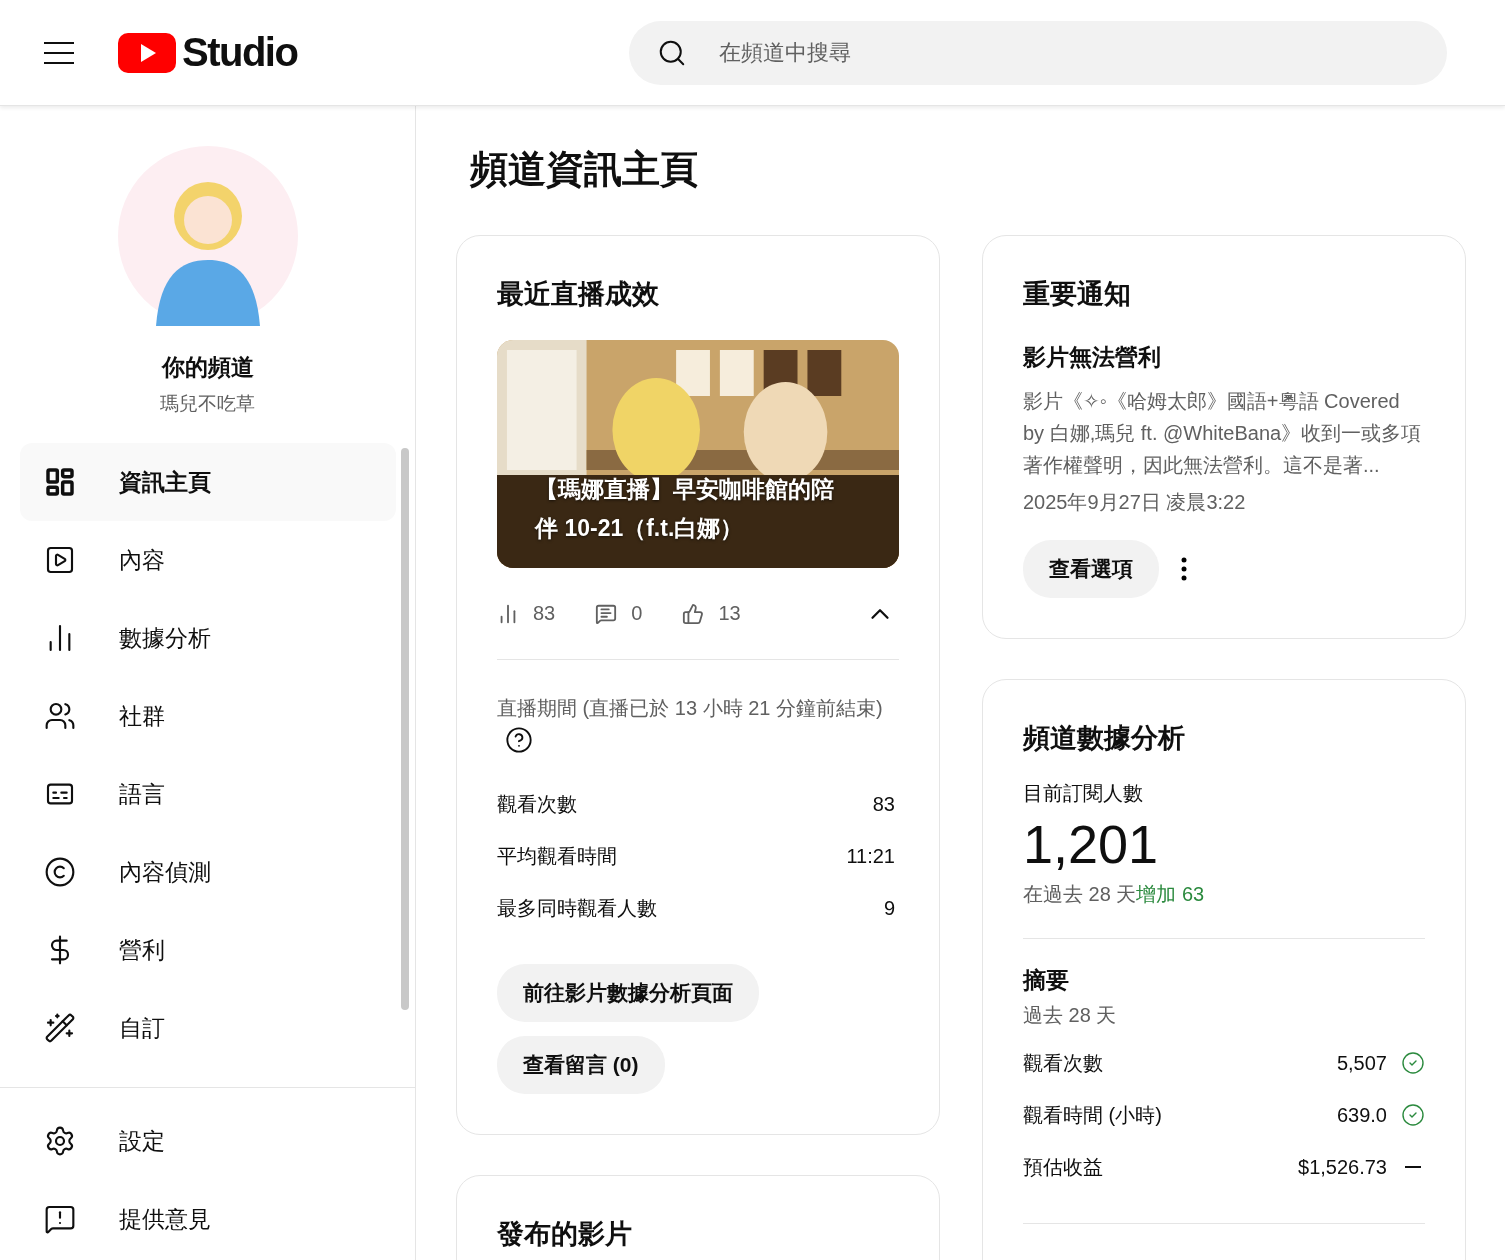 Image resolution: width=1505 pixels, height=1260 pixels. What do you see at coordinates (1070, 1015) in the screenshot?
I see `summary-period: 過去 28 天` at bounding box center [1070, 1015].